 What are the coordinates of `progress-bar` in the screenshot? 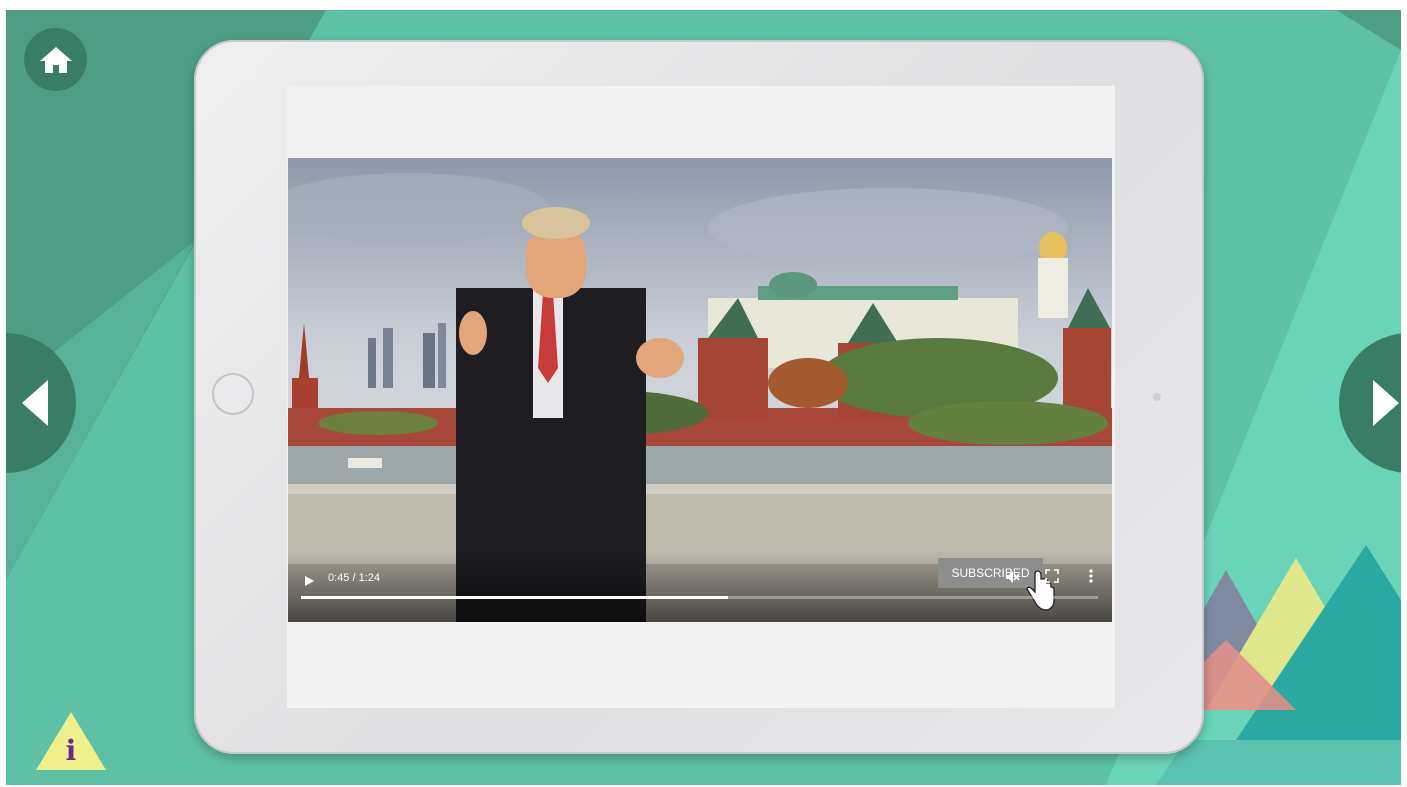 It's located at (699, 597).